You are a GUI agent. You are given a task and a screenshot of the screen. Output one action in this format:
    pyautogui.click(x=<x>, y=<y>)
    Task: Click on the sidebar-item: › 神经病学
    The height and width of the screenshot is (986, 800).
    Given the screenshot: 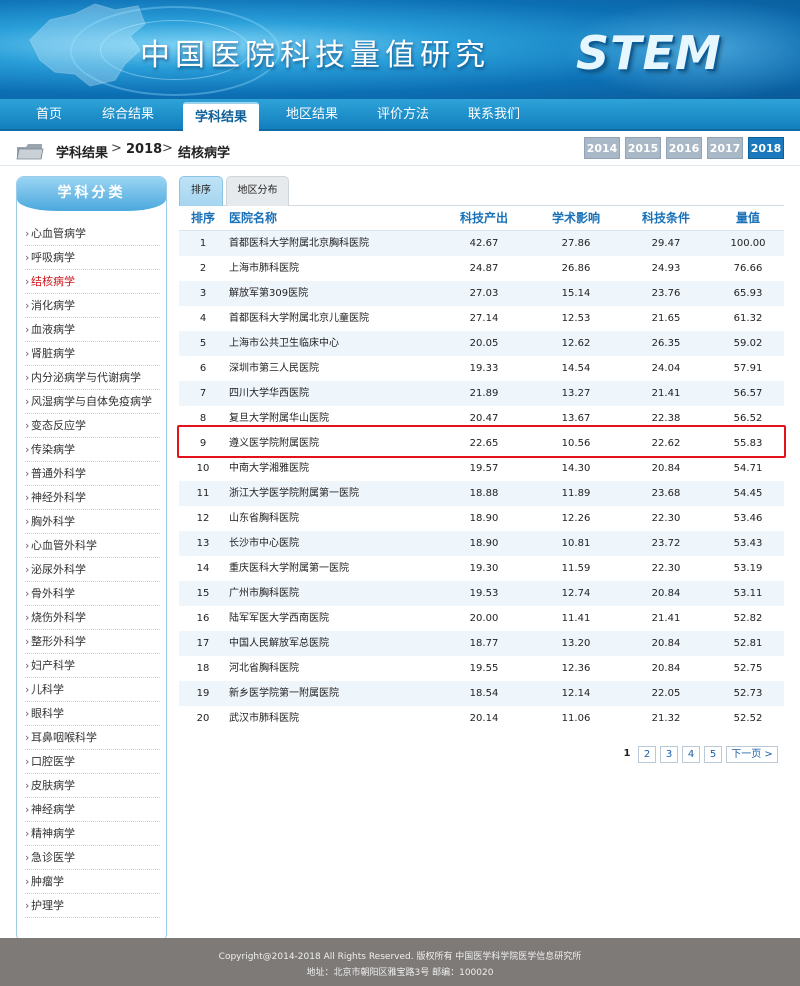 What is the action you would take?
    pyautogui.click(x=92, y=810)
    